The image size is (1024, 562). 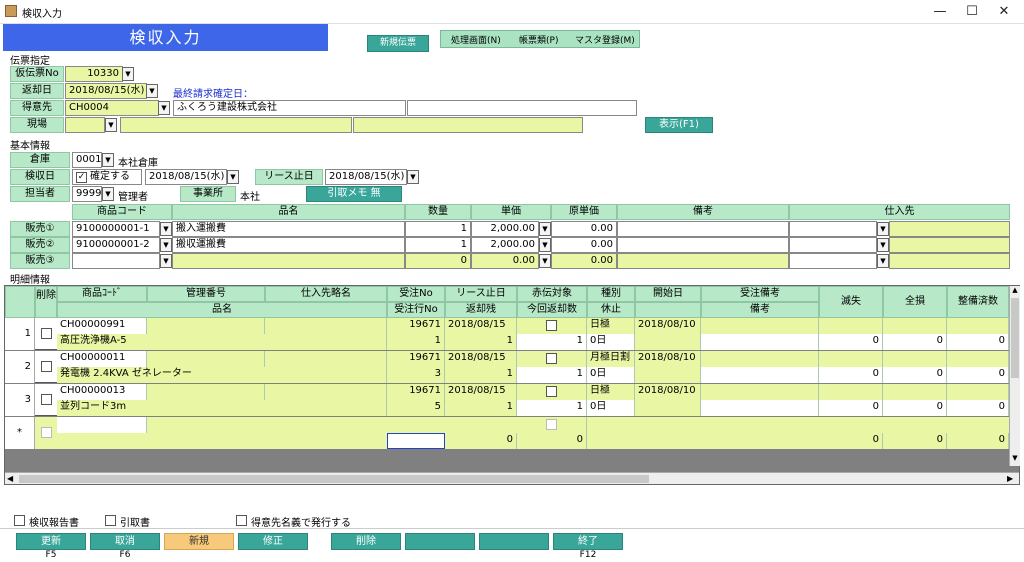 What do you see at coordinates (507, 433) in the screenshot?
I see `detail-new-row: * 0 0 0 0 0` at bounding box center [507, 433].